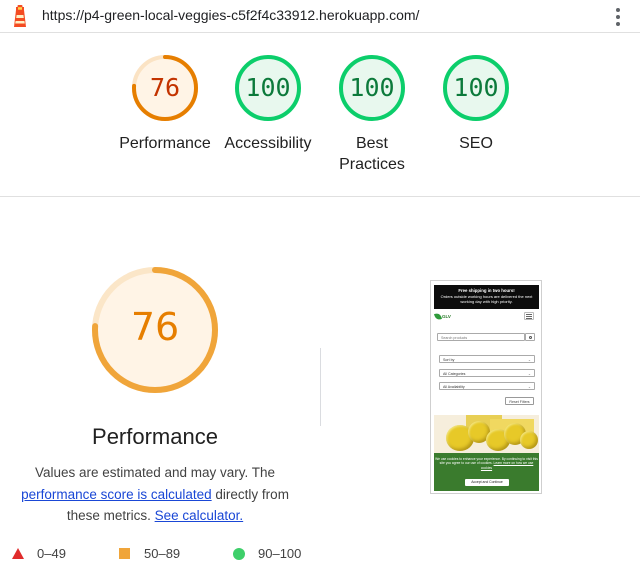 This screenshot has height=586, width=640. I want to click on accept-continue-button: Accept and Continue, so click(487, 482).